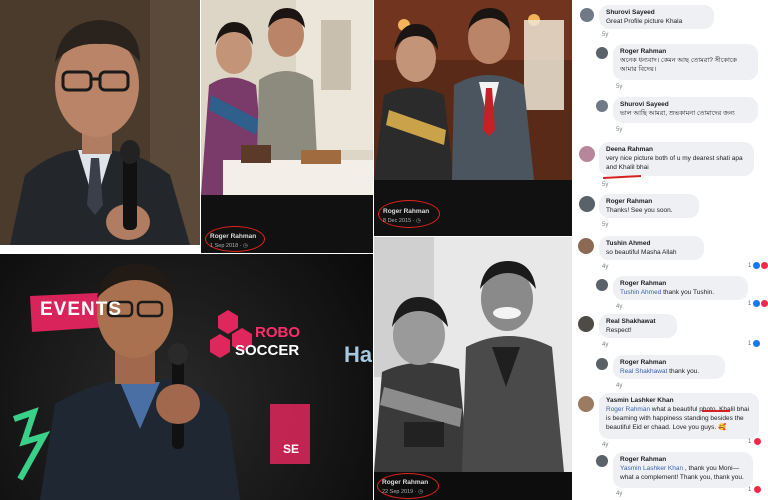 The image size is (768, 500). Describe the element at coordinates (651, 468) in the screenshot. I see `mention-link: Yasmin Lashker Khan` at that location.